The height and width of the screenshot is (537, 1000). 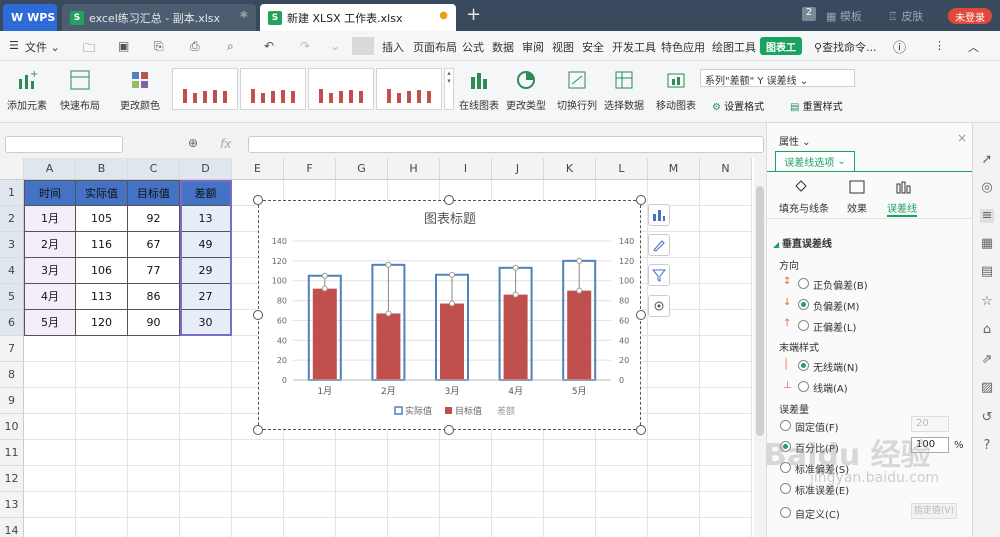 What do you see at coordinates (89, 49) in the screenshot?
I see `open-icon: 🗀` at bounding box center [89, 49].